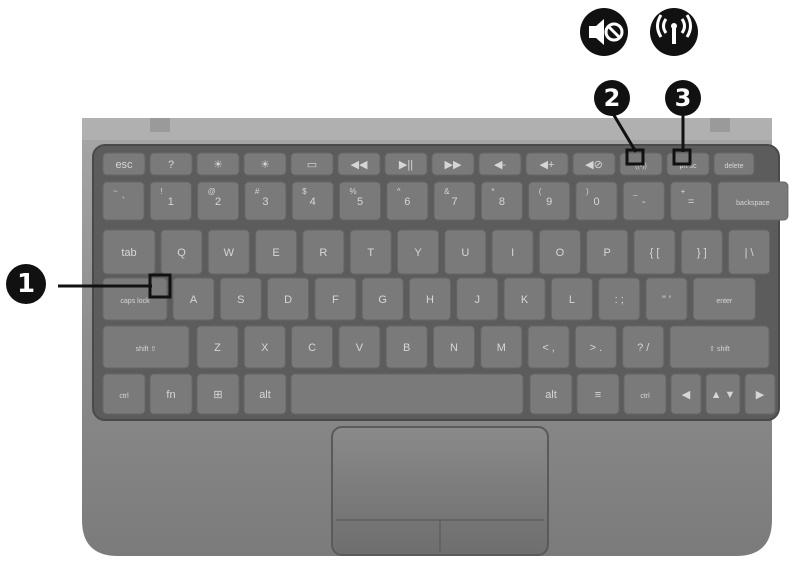 The height and width of the screenshot is (563, 801). What do you see at coordinates (572, 300) in the screenshot?
I see `home-row-key-9-label: L` at bounding box center [572, 300].